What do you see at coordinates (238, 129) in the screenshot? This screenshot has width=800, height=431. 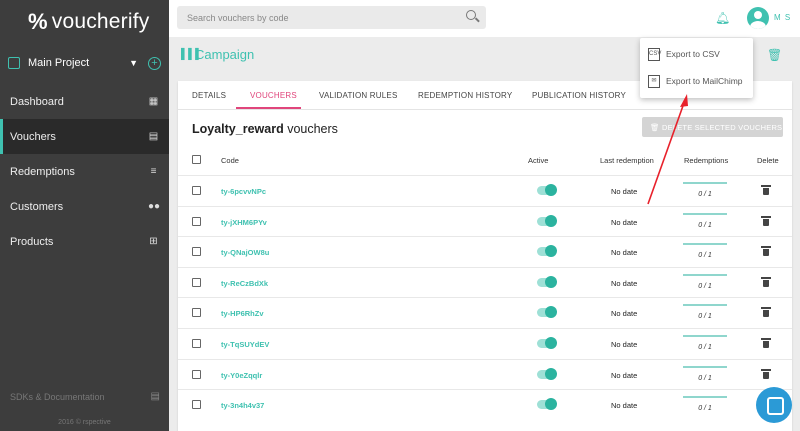 I see `campaign-name: Loyalty_reward` at bounding box center [238, 129].